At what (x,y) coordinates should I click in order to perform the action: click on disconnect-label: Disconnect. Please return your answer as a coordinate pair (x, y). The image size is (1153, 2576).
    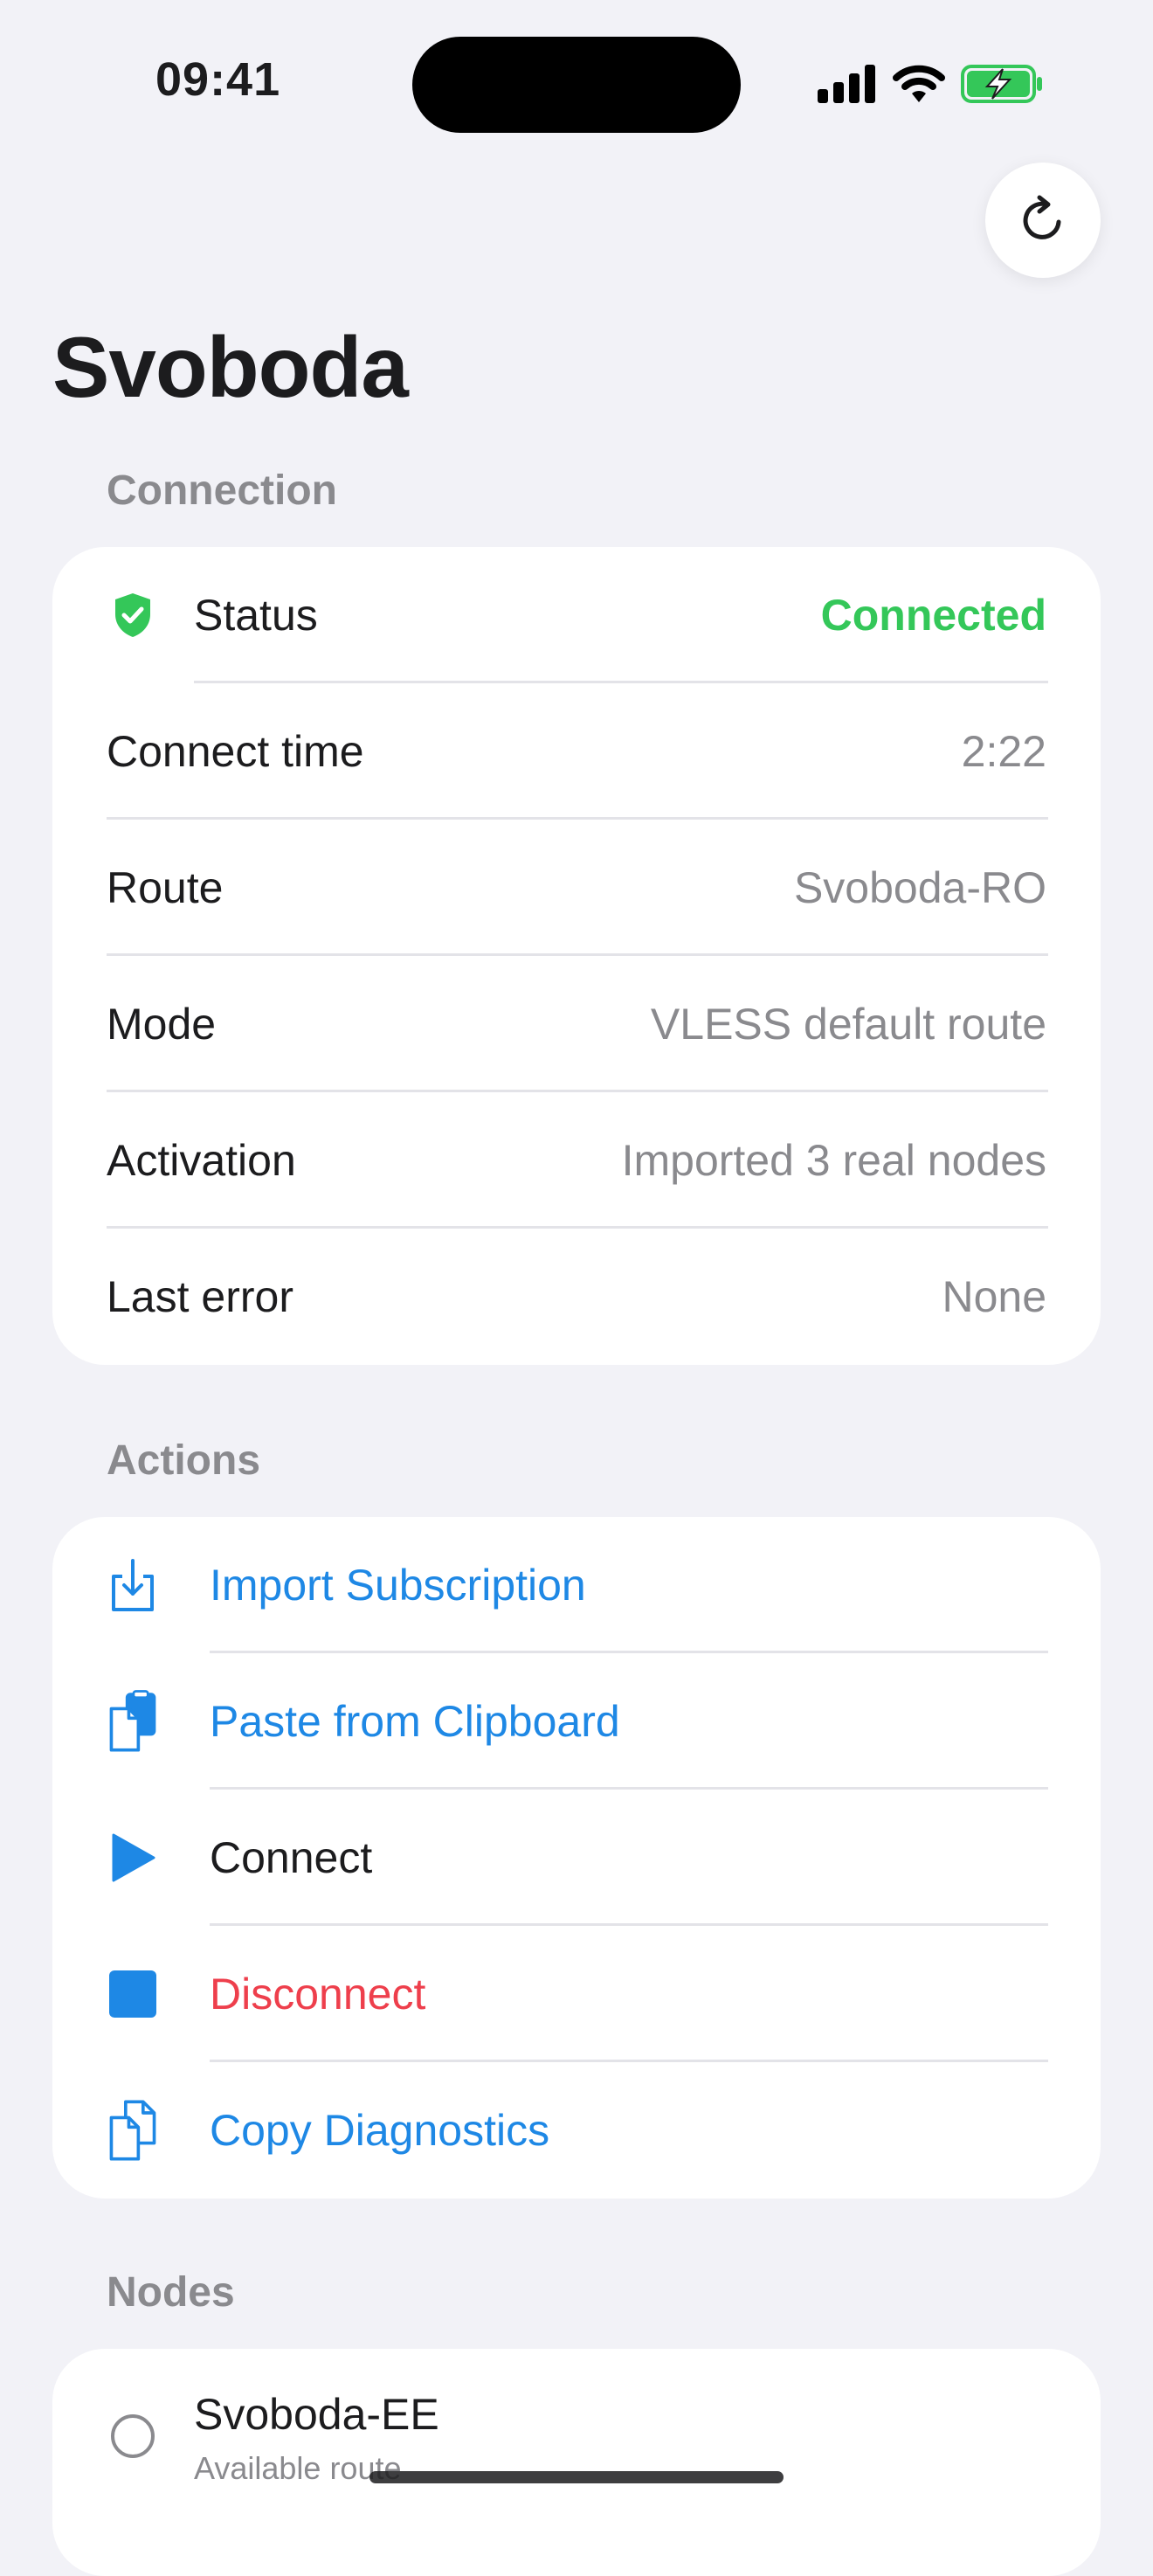
    Looking at the image, I should click on (318, 1994).